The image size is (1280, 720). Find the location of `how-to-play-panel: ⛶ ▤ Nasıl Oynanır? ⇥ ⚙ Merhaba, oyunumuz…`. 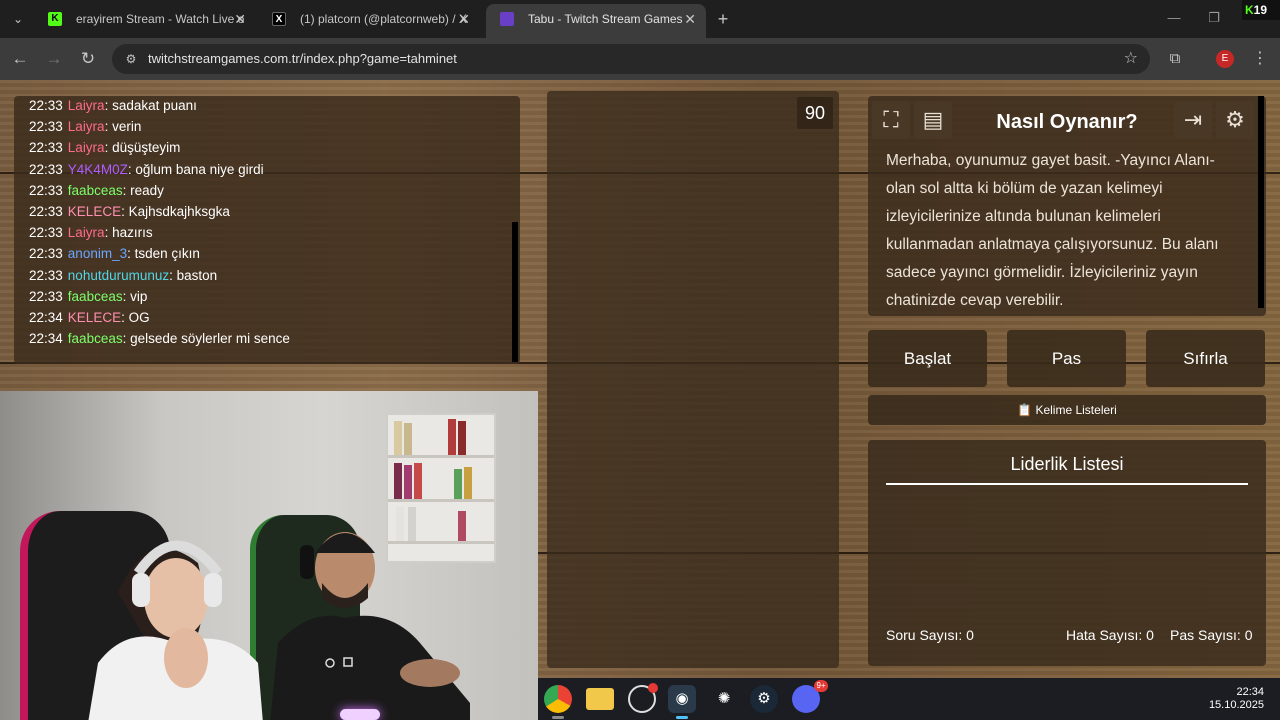

how-to-play-panel: ⛶ ▤ Nasıl Oynanır? ⇥ ⚙ Merhaba, oyunumuz… is located at coordinates (1067, 206).